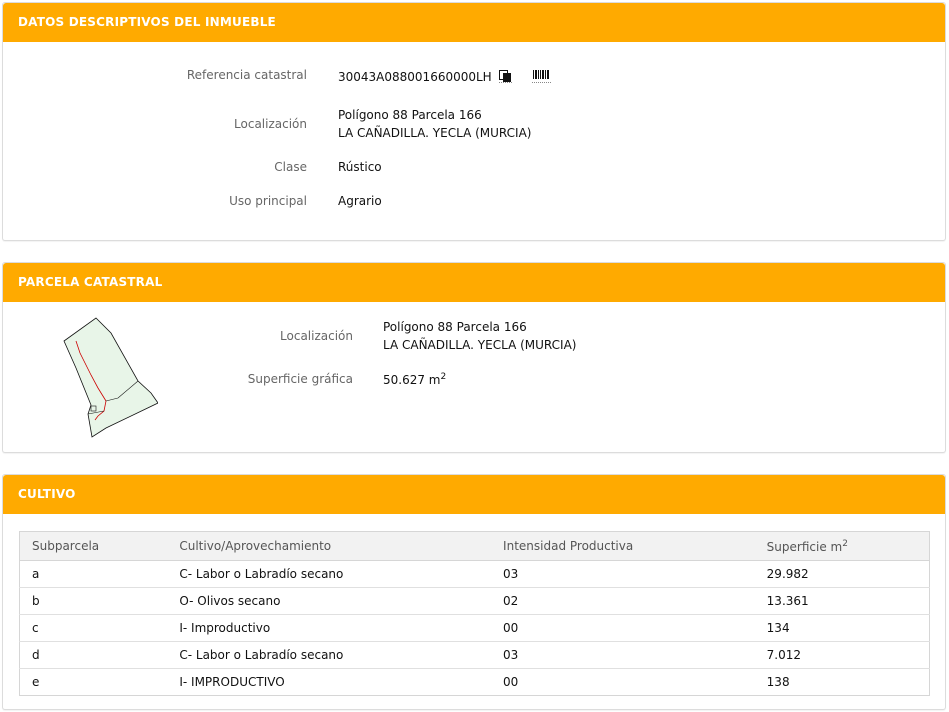  Describe the element at coordinates (360, 167) in the screenshot. I see `clase-value: Rústico` at that location.